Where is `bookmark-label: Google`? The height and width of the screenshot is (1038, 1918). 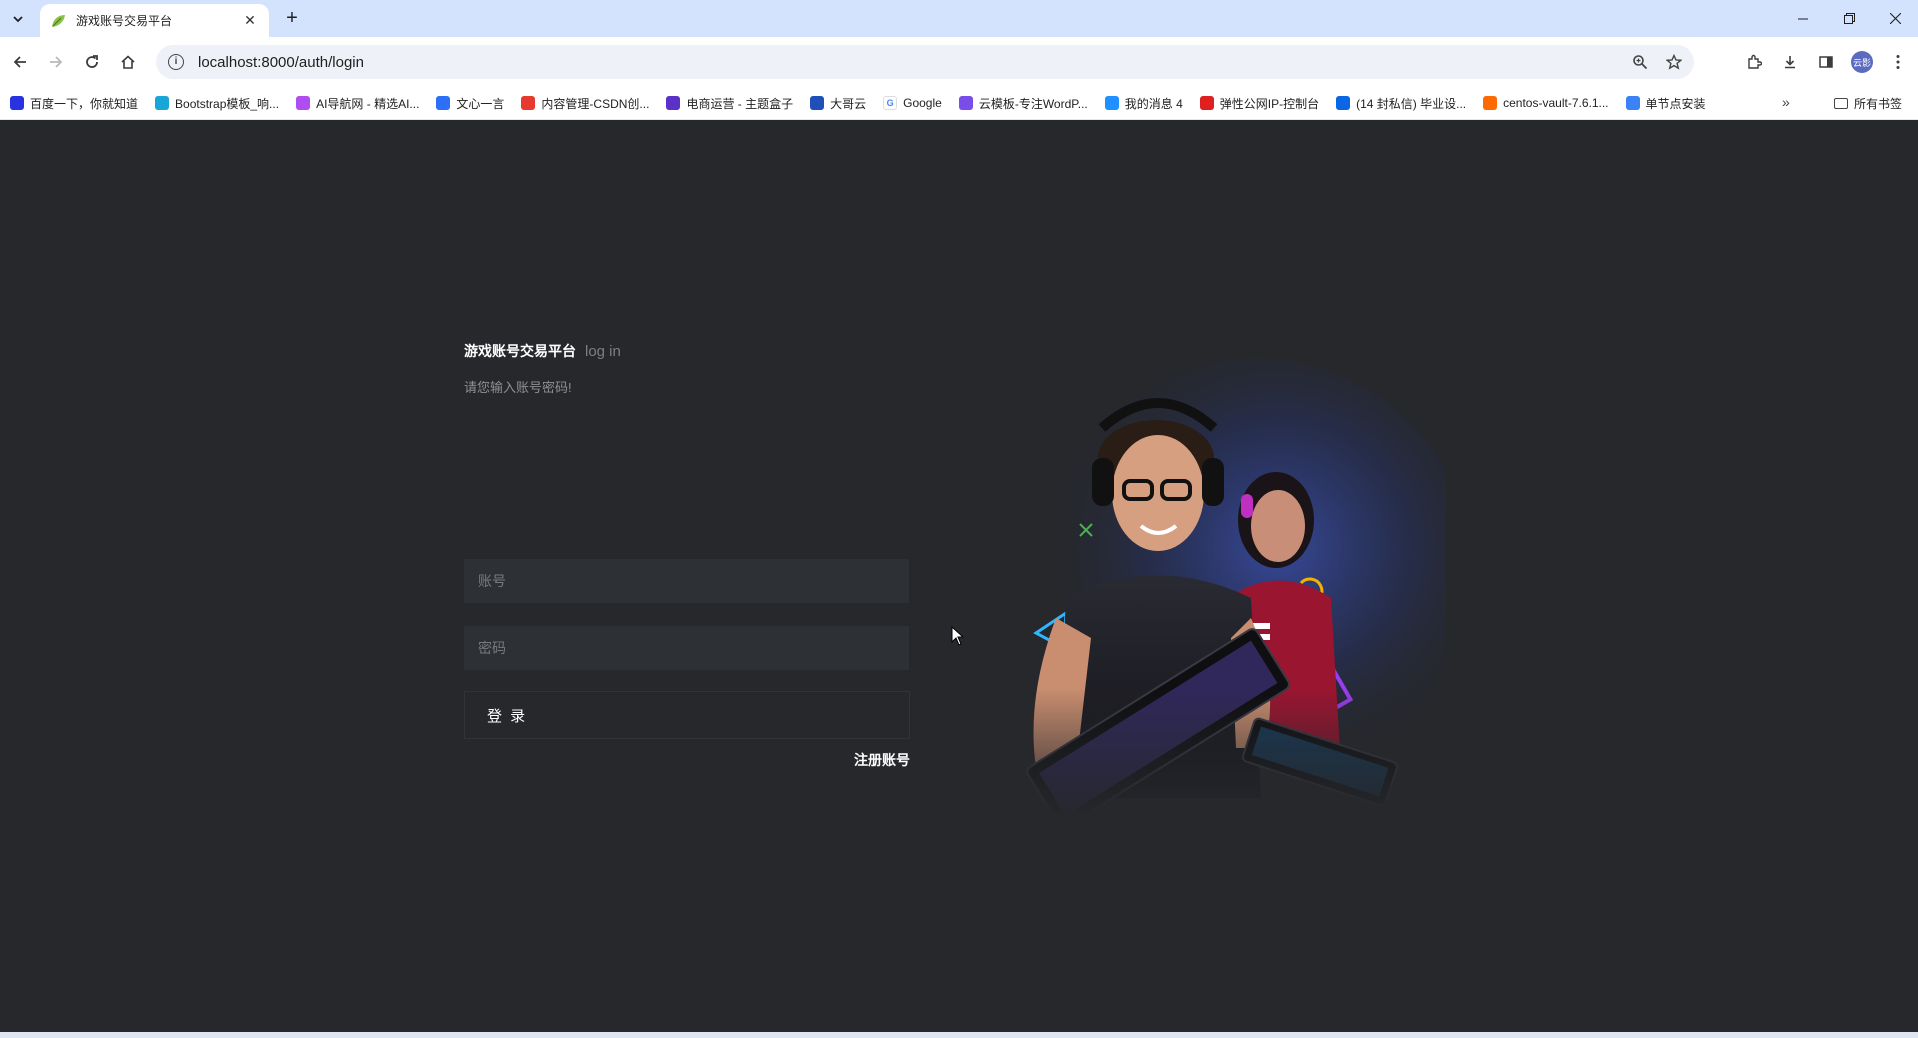
bookmark-label: Google is located at coordinates (922, 103).